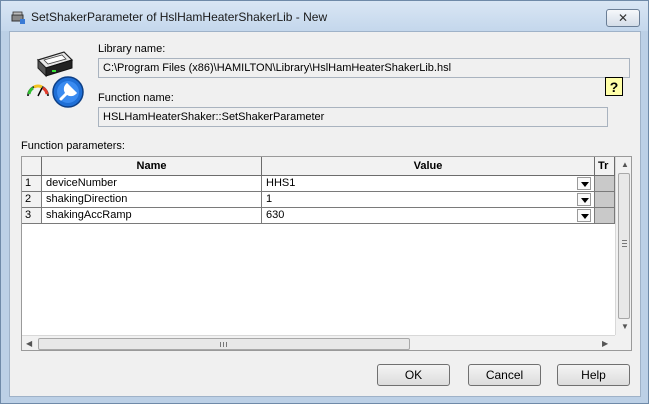 Image resolution: width=649 pixels, height=404 pixels. What do you see at coordinates (269, 199) in the screenshot?
I see `param-value-text: 1` at bounding box center [269, 199].